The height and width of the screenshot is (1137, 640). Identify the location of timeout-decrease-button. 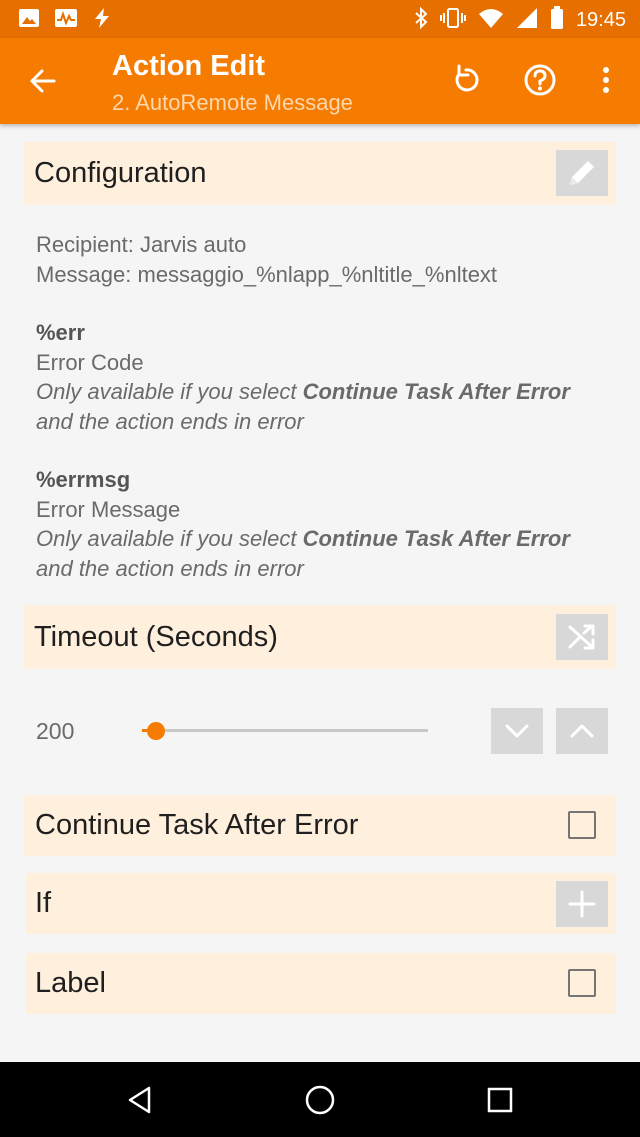
(517, 731).